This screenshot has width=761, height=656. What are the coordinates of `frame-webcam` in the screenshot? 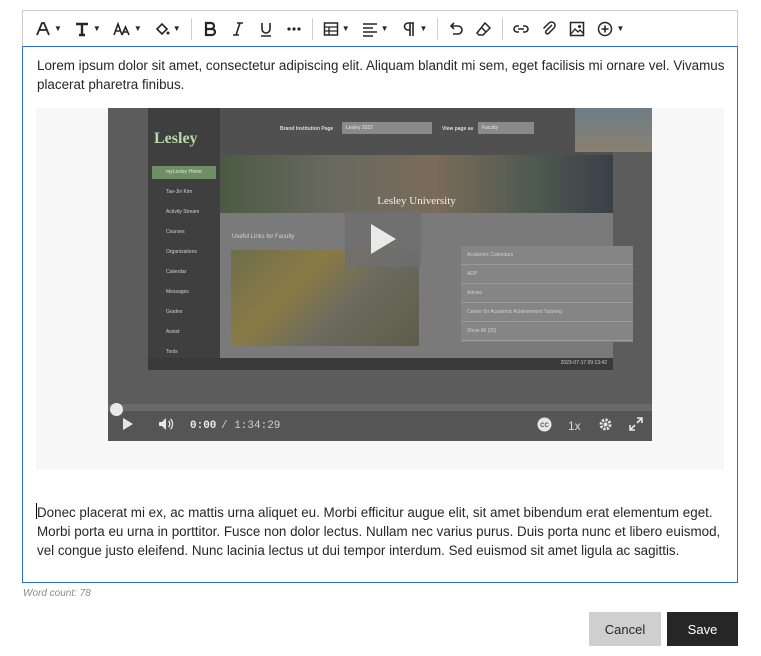 It's located at (613, 130).